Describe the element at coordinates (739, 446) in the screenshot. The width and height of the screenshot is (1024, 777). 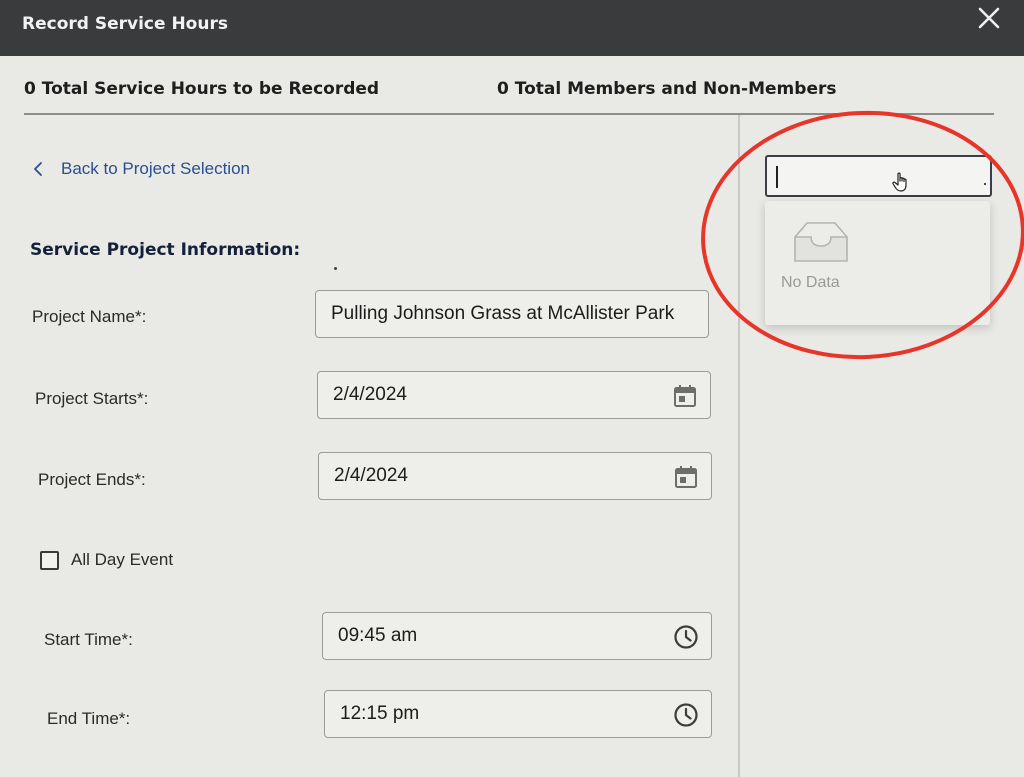
I see `panel-divider` at that location.